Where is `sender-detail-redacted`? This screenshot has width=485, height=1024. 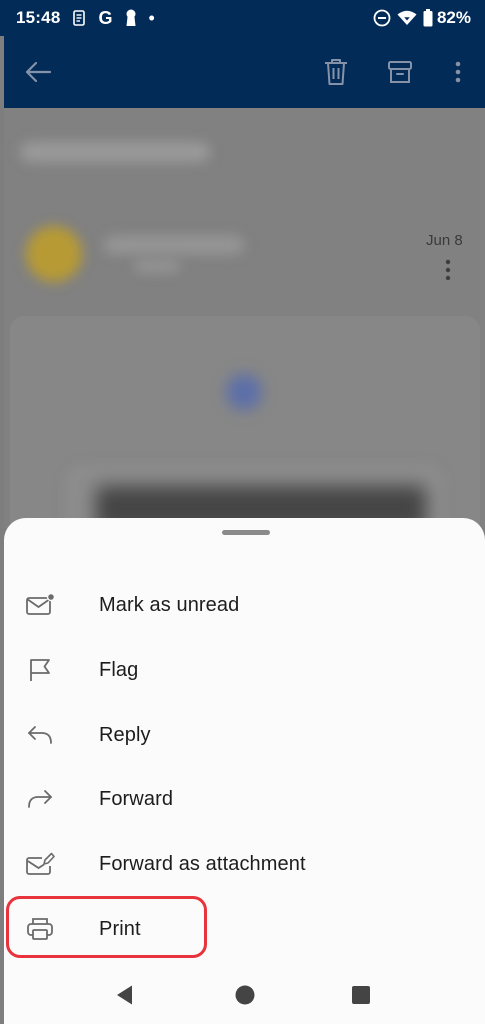 sender-detail-redacted is located at coordinates (157, 266).